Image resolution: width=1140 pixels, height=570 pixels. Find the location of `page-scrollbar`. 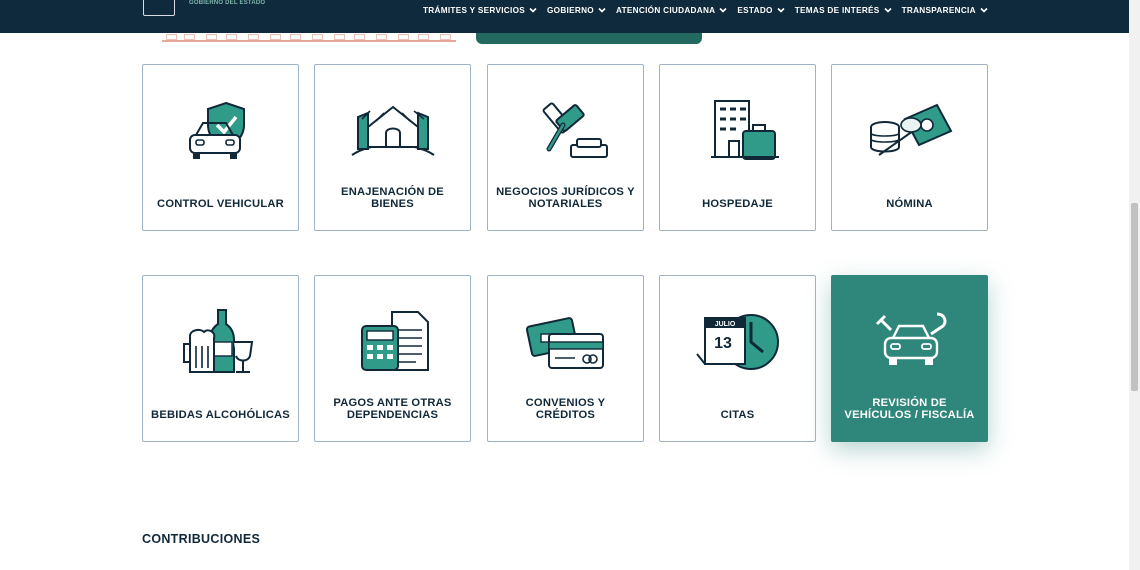

page-scrollbar is located at coordinates (1134, 285).